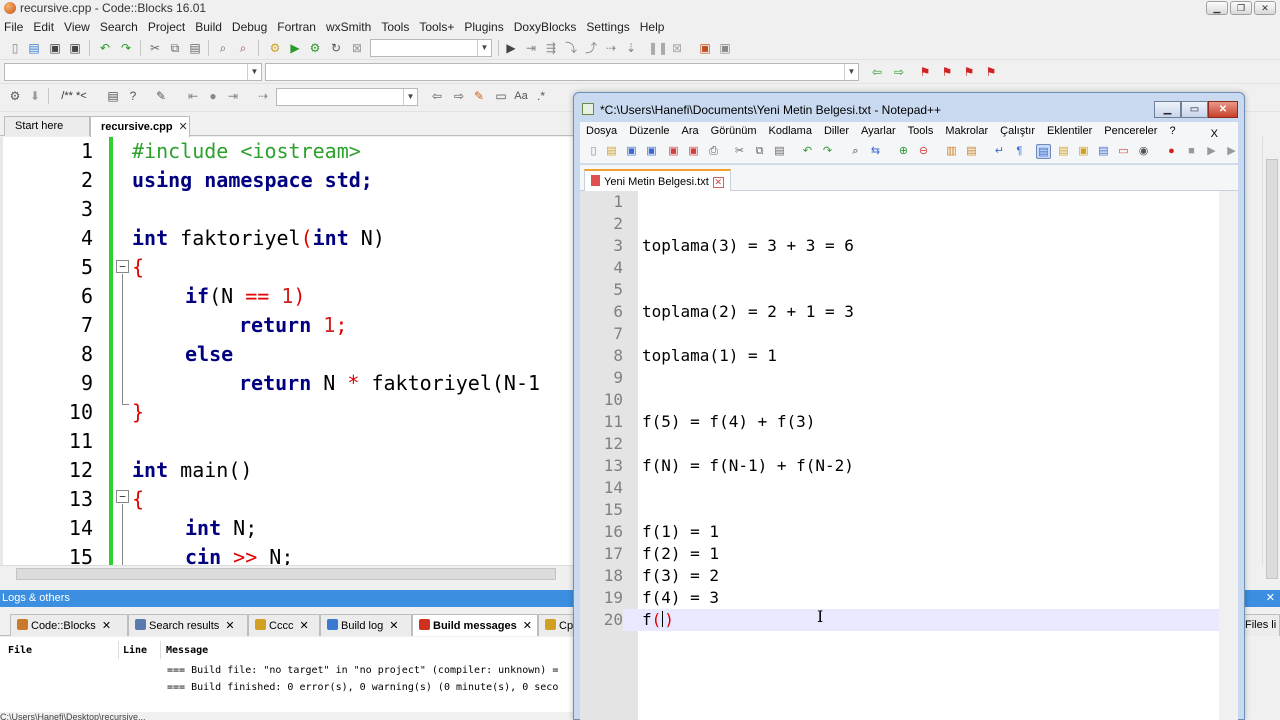 Image resolution: width=1280 pixels, height=720 pixels. What do you see at coordinates (501, 96) in the screenshot?
I see `match-case-icon: ▭` at bounding box center [501, 96].